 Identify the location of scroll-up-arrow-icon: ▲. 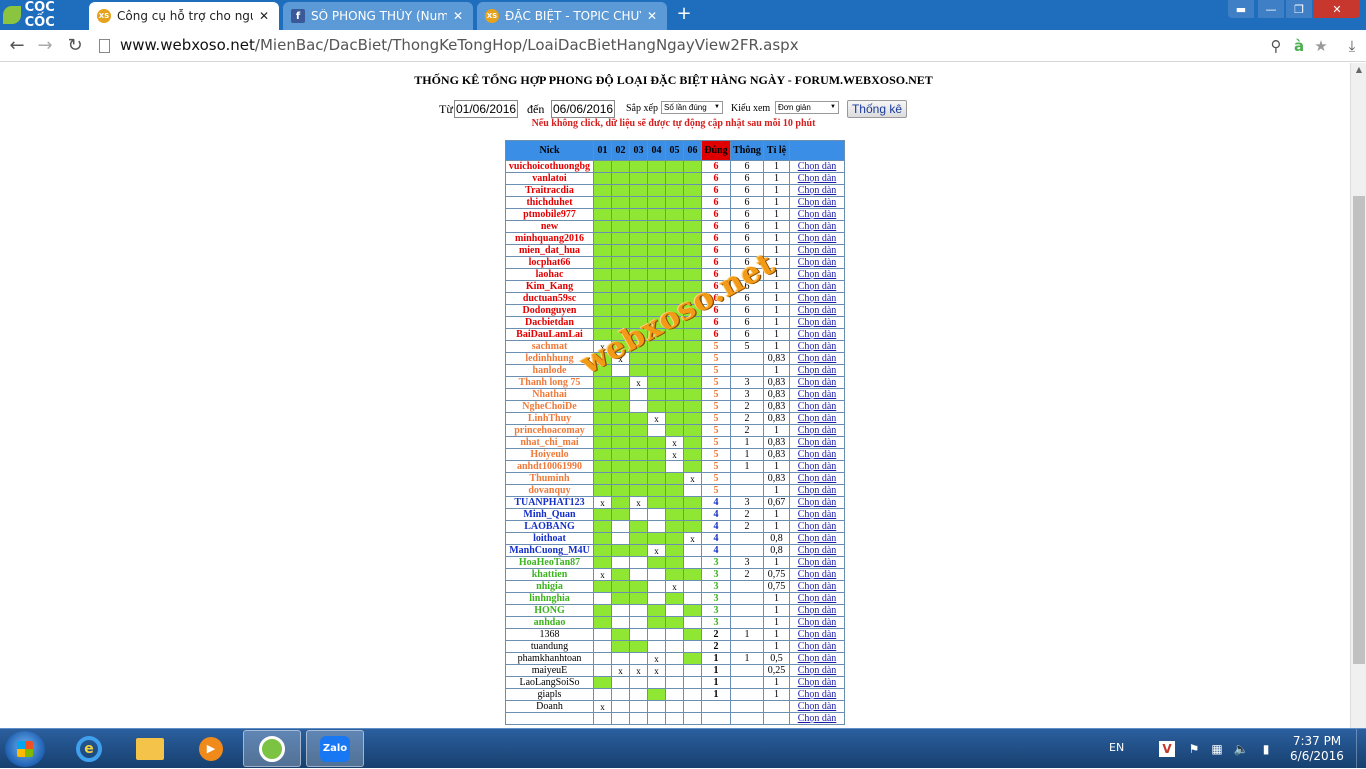
(1358, 70).